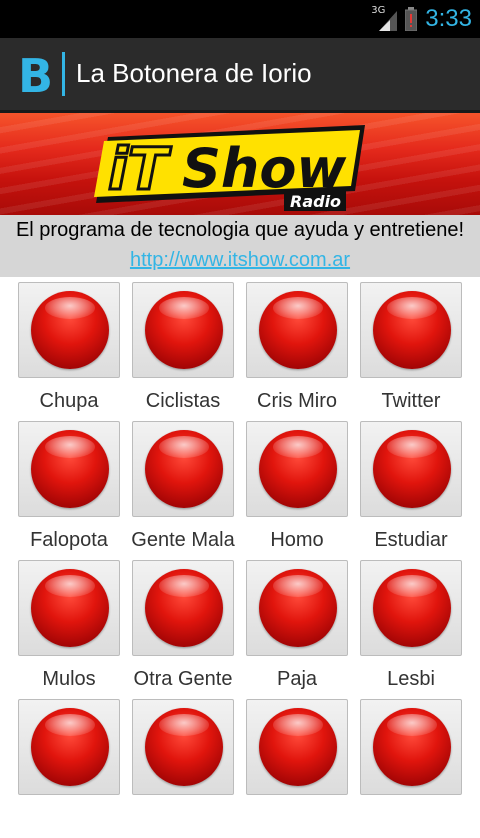  I want to click on status-icons: 3G 3:33, so click(421, 19).